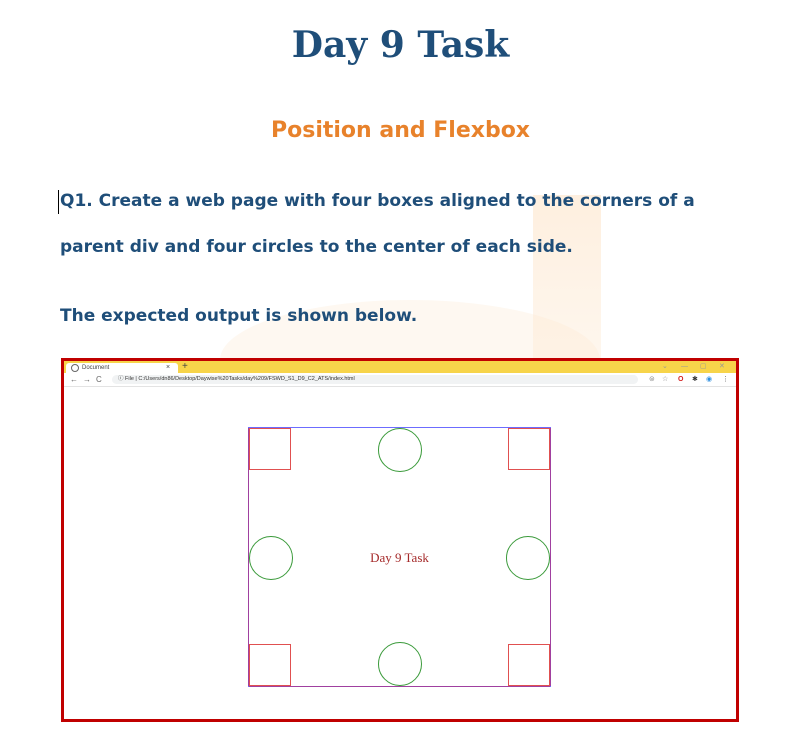 This screenshot has height=748, width=801. I want to click on close-window-button: ✕, so click(722, 367).